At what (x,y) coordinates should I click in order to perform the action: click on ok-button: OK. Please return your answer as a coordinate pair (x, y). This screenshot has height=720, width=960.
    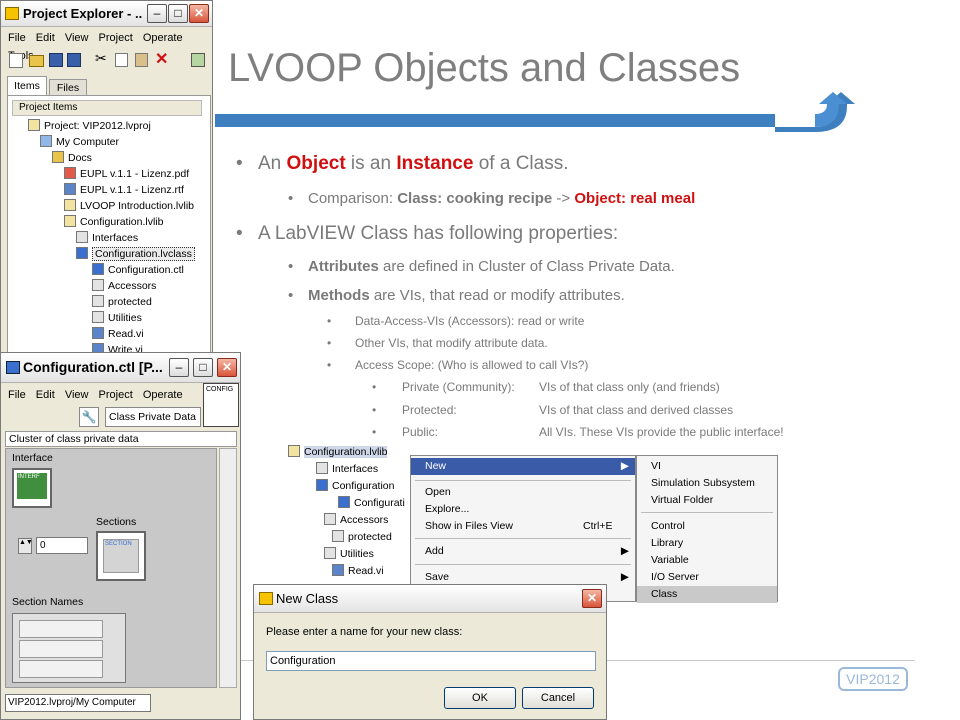
    Looking at the image, I should click on (480, 698).